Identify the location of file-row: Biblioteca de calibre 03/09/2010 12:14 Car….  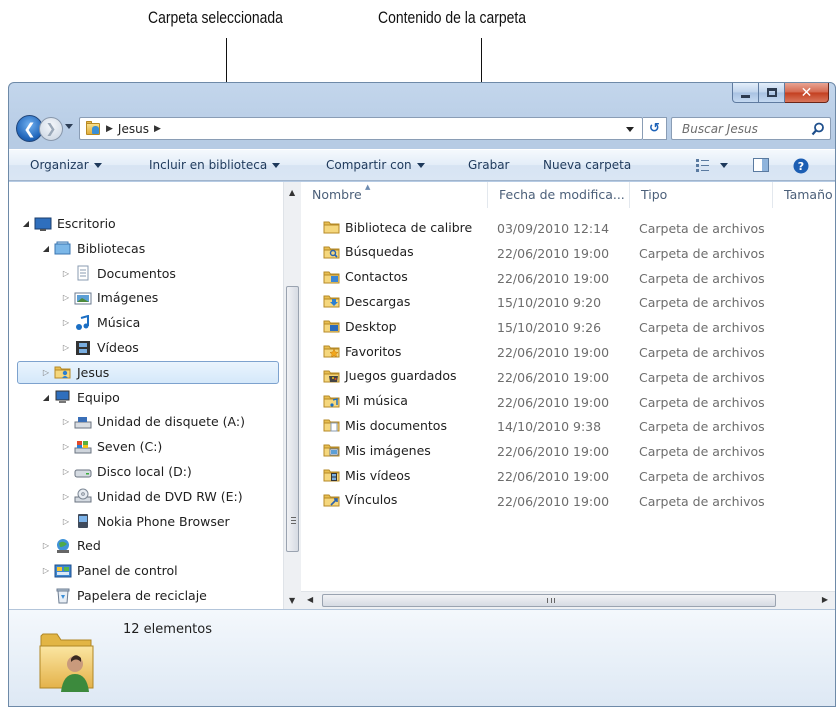
(568, 227).